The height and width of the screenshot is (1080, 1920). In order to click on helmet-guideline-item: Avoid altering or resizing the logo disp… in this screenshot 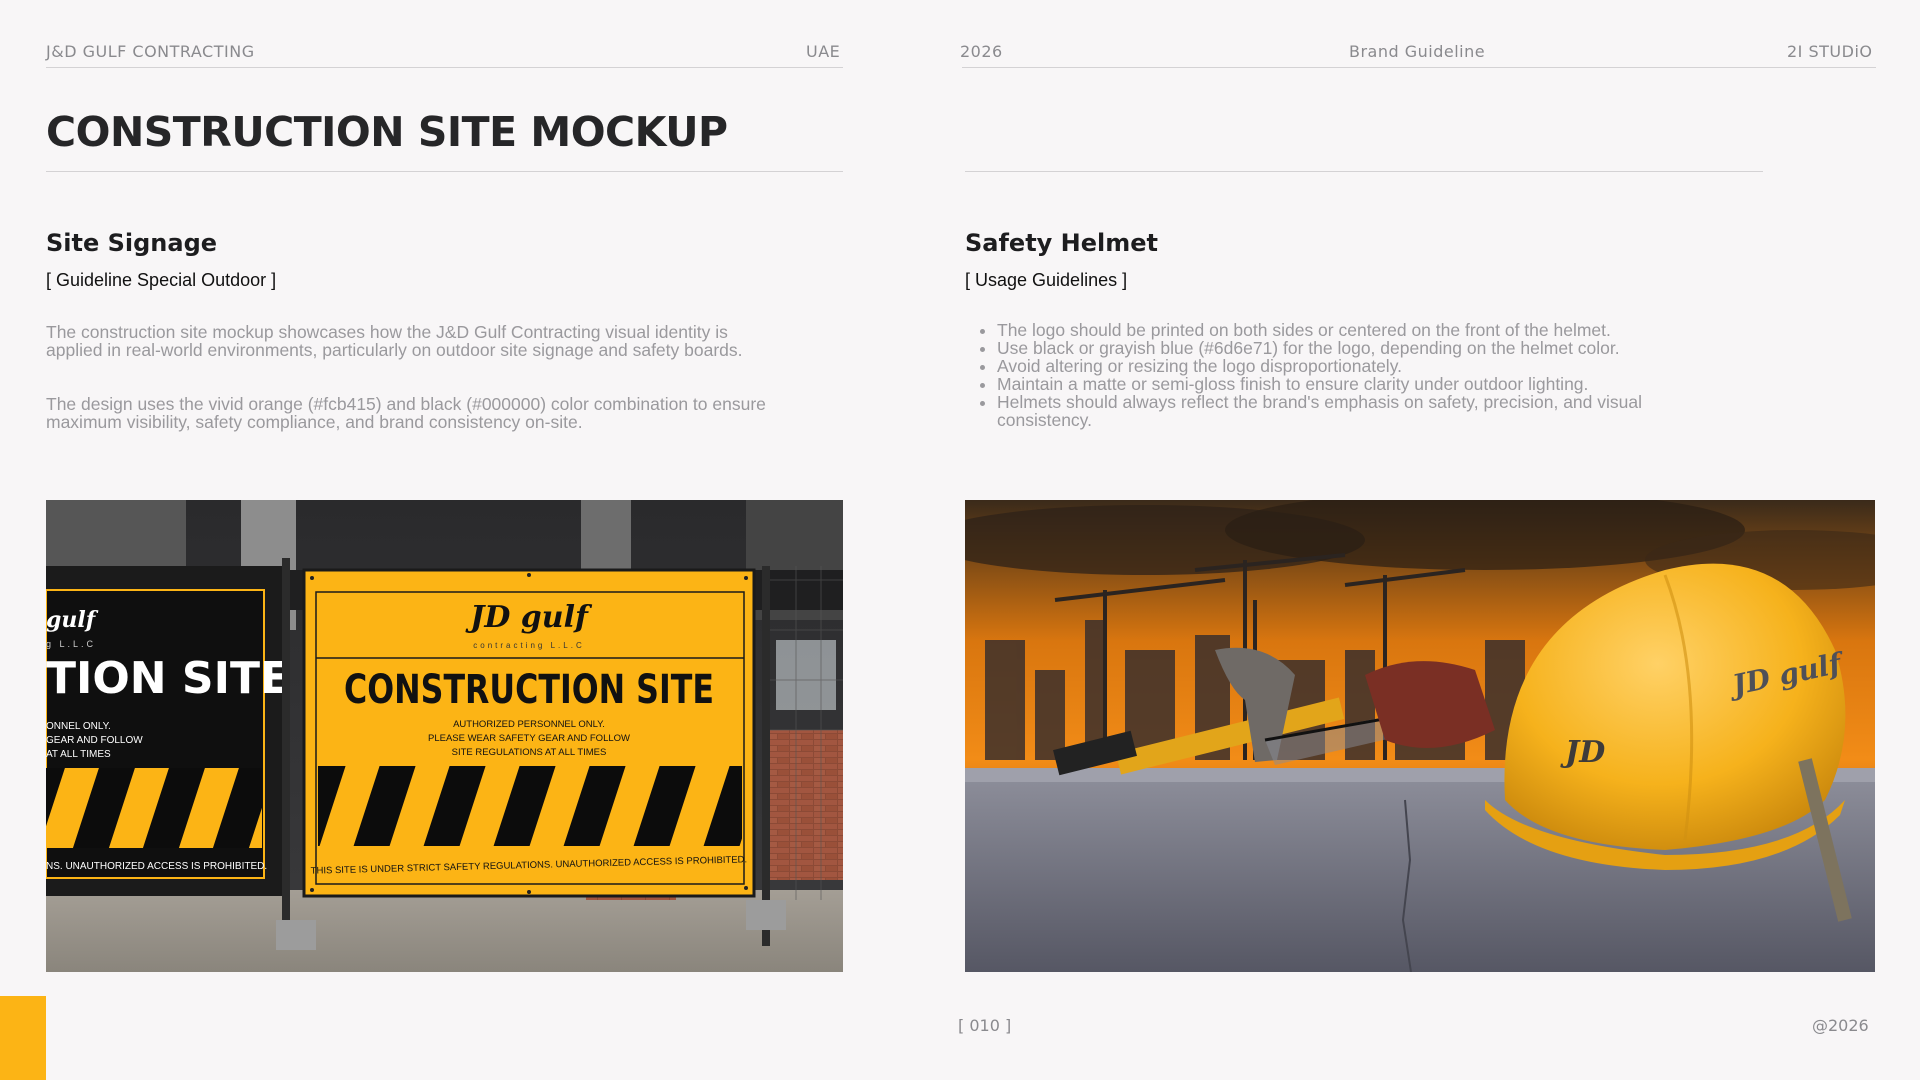, I will do `click(1346, 366)`.